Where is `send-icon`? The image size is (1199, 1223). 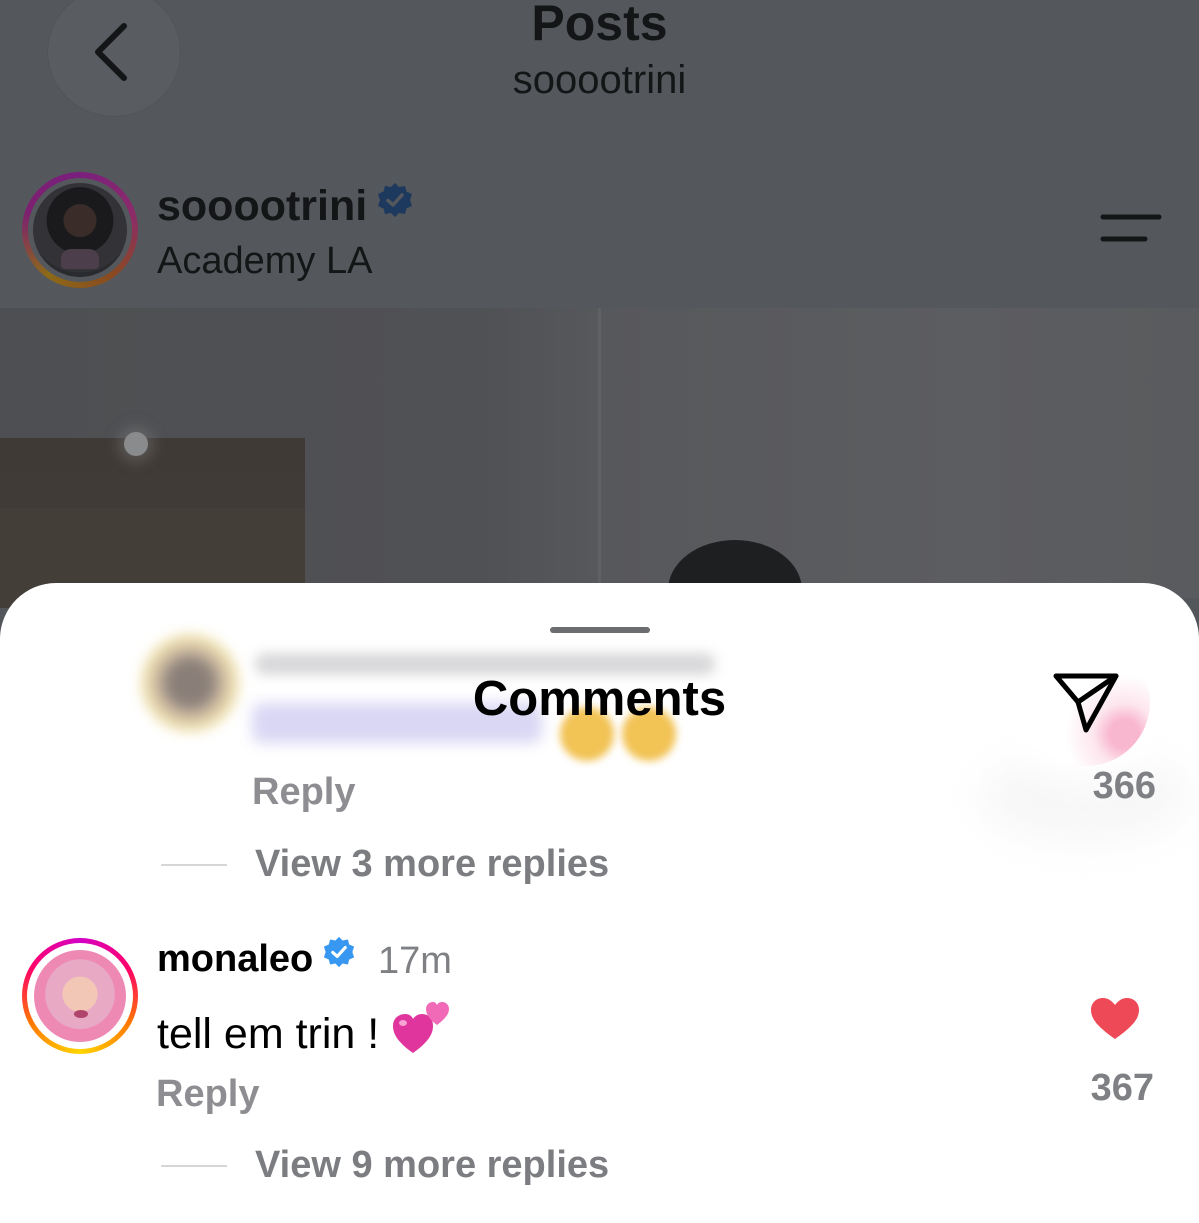 send-icon is located at coordinates (1086, 703).